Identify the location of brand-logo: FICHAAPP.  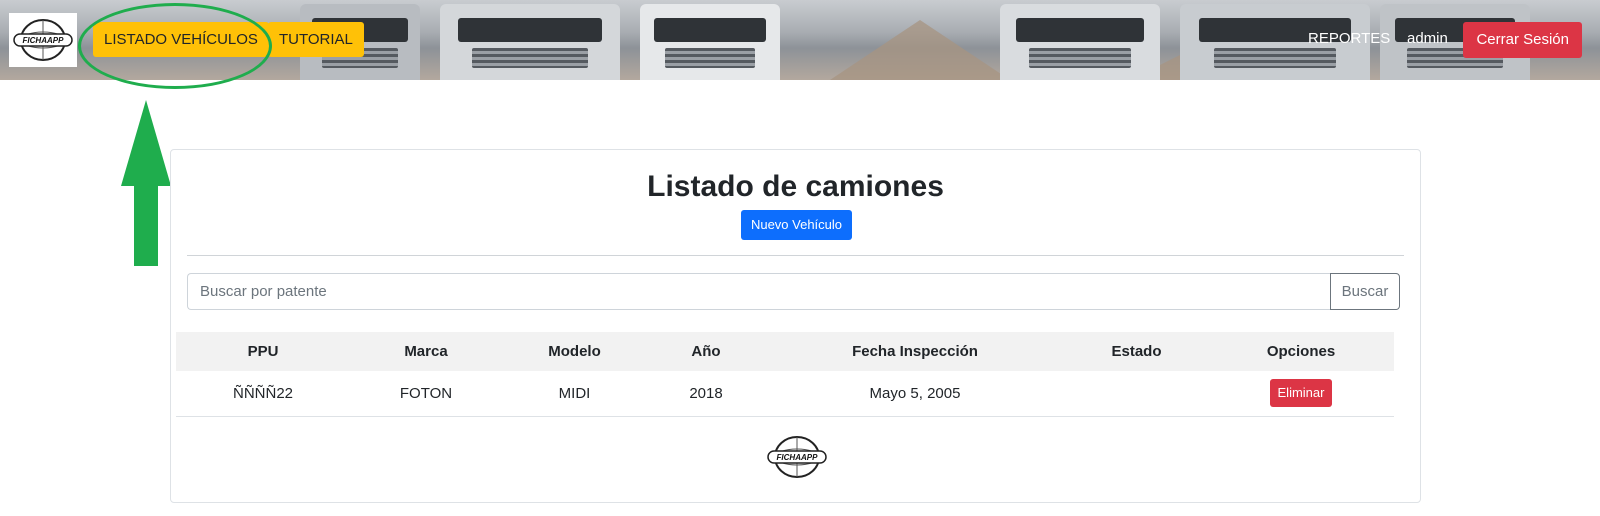
(43, 40).